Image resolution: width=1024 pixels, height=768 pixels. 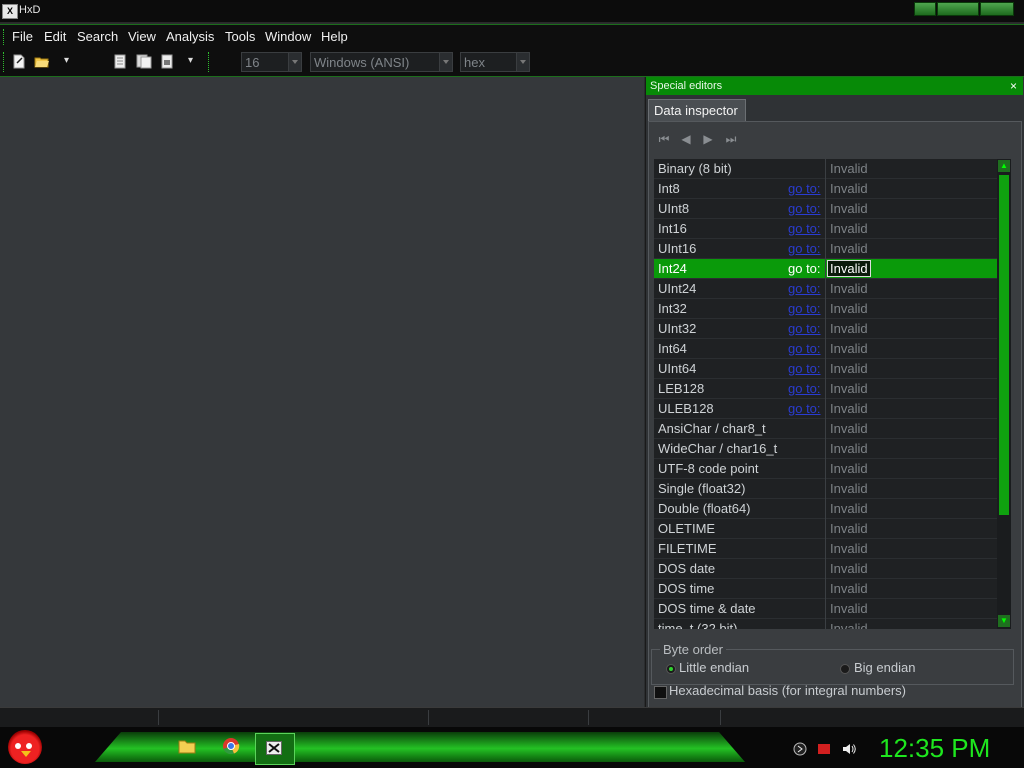 What do you see at coordinates (825, 549) in the screenshot?
I see `table-row: FILETIME Invalid` at bounding box center [825, 549].